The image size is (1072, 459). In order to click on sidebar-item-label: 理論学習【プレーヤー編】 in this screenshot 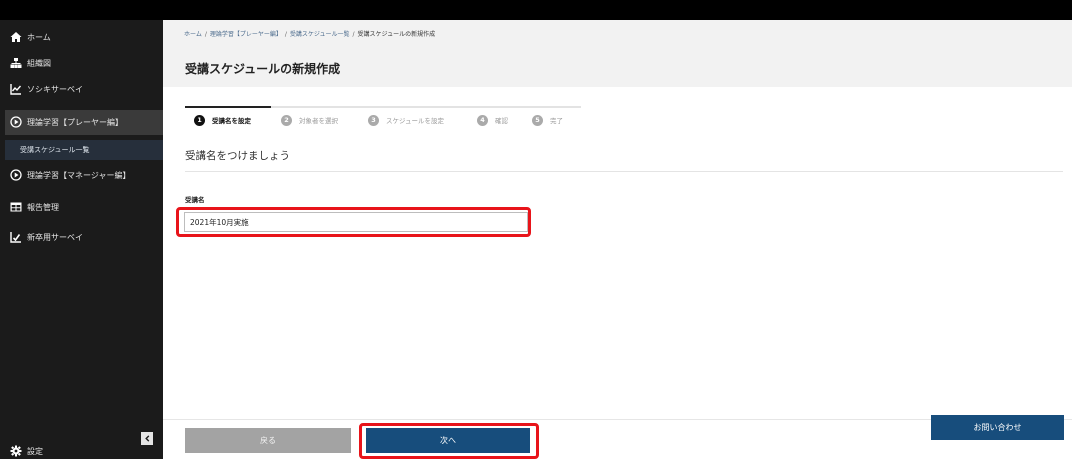, I will do `click(75, 122)`.